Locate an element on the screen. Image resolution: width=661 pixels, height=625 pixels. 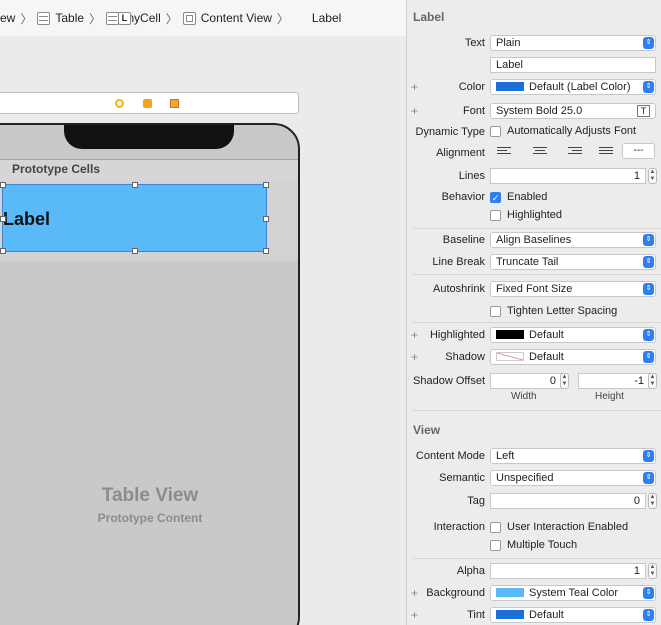
tighten-label: Tighten Letter Spacing is located at coordinates (562, 311).